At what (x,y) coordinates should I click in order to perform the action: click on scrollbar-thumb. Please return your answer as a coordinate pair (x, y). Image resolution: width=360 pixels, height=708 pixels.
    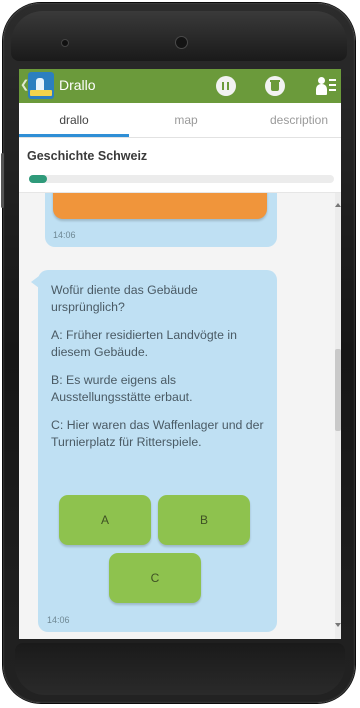
    Looking at the image, I should click on (338, 390).